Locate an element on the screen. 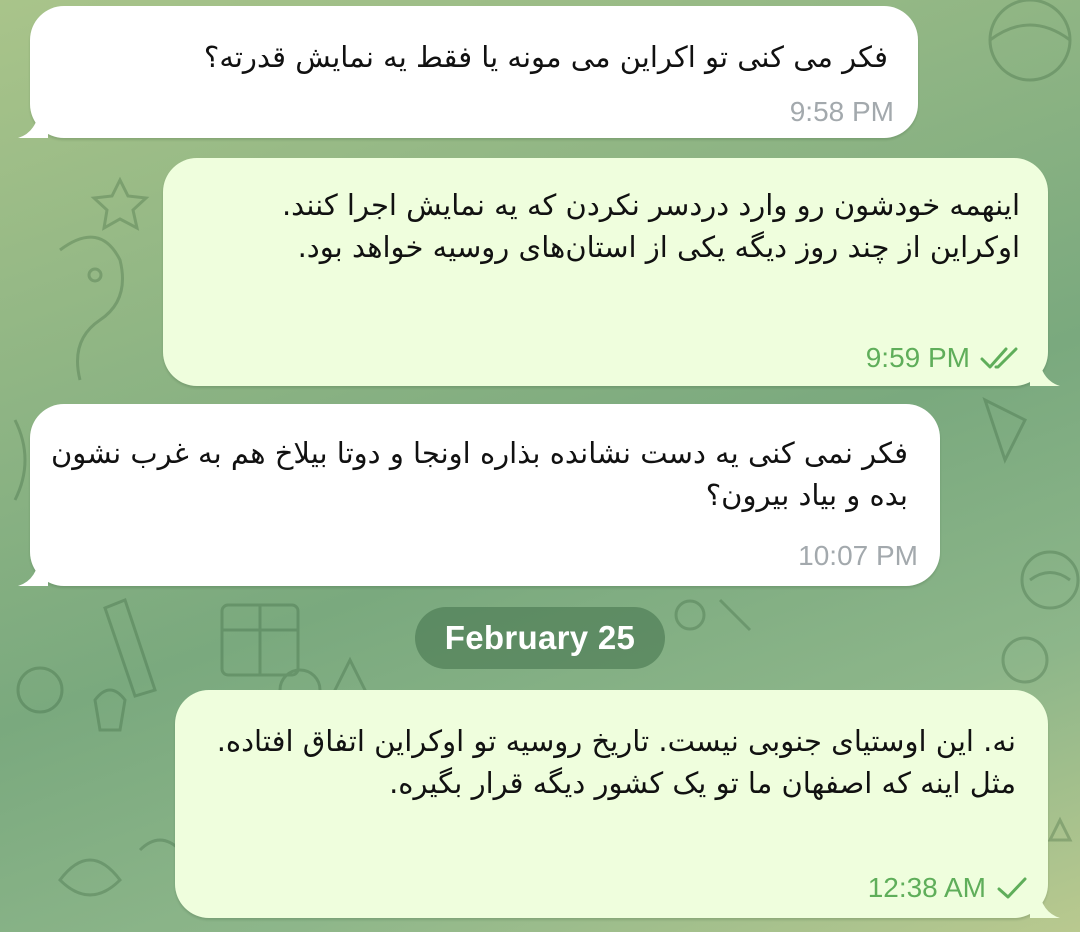  single-check-icon is located at coordinates (1012, 888).